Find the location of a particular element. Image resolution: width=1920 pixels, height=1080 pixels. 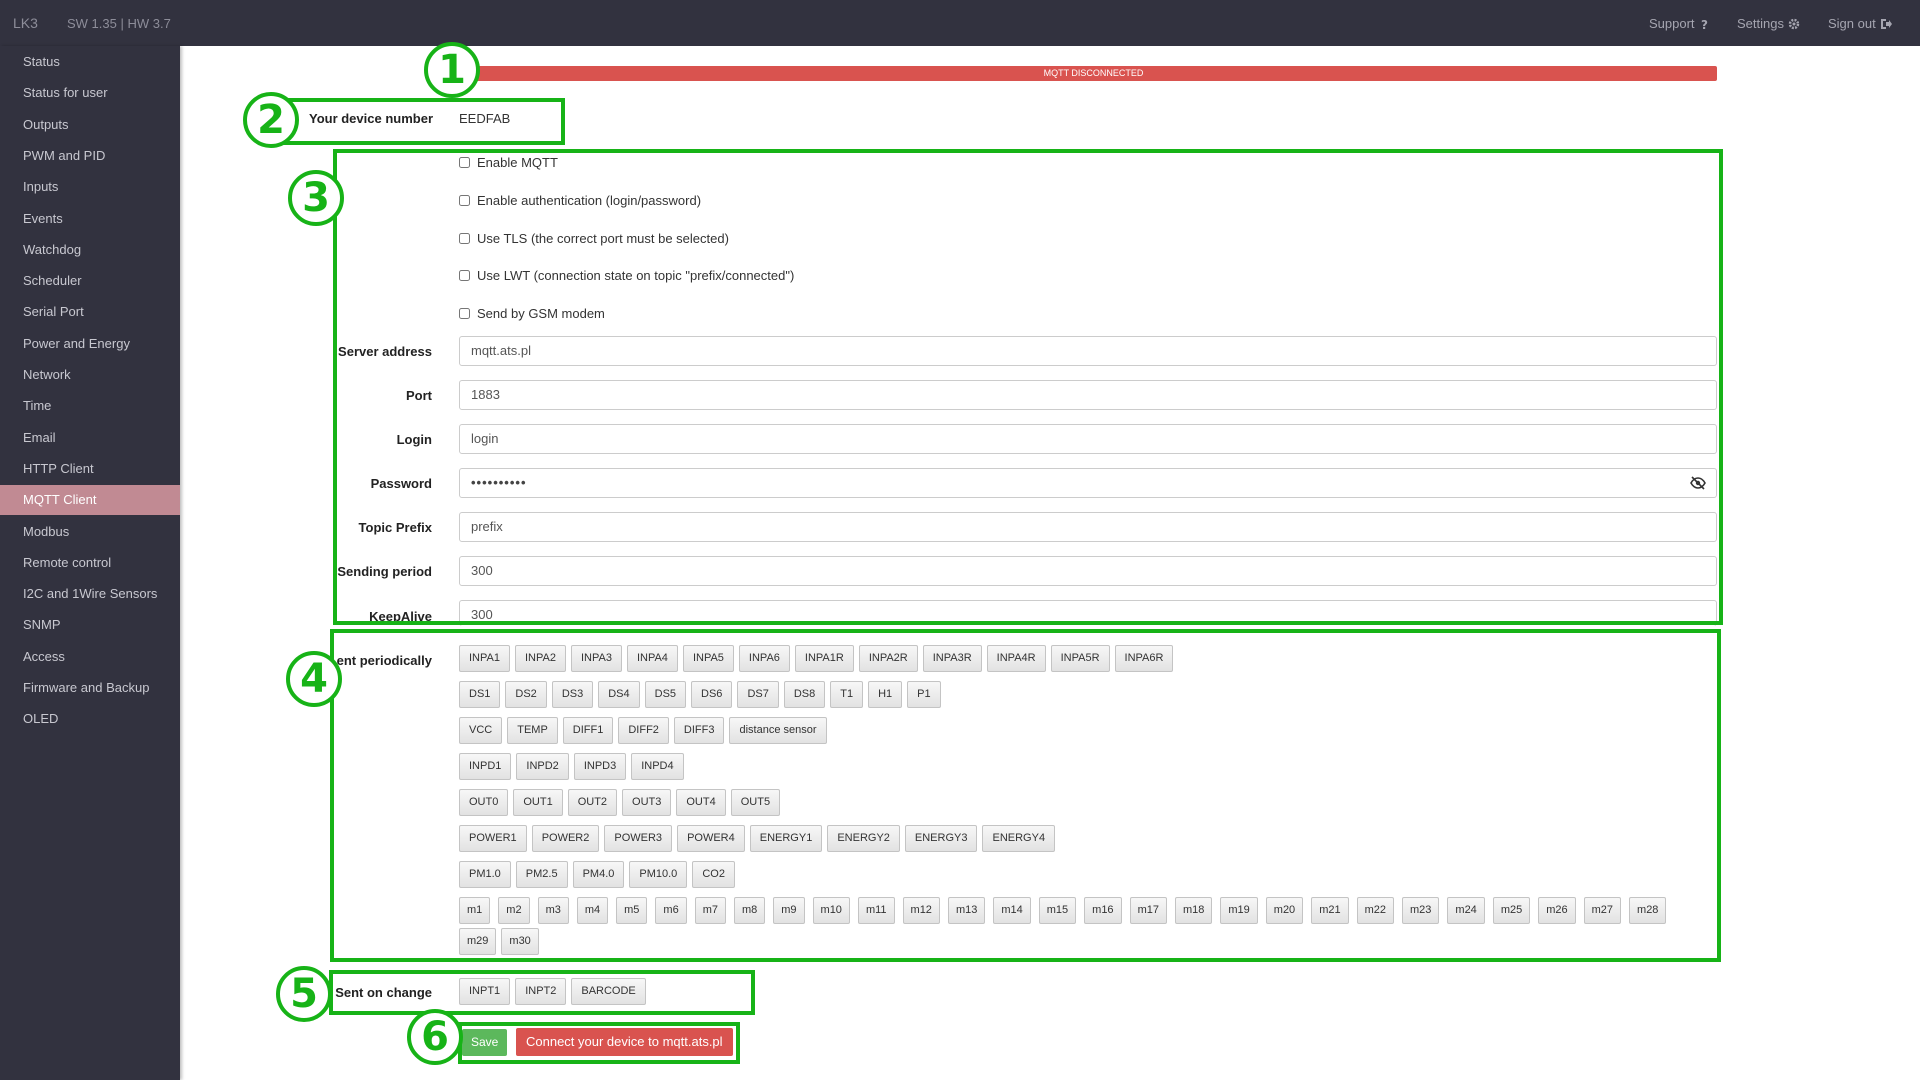

sidebar-item-network: Network is located at coordinates (90, 375).